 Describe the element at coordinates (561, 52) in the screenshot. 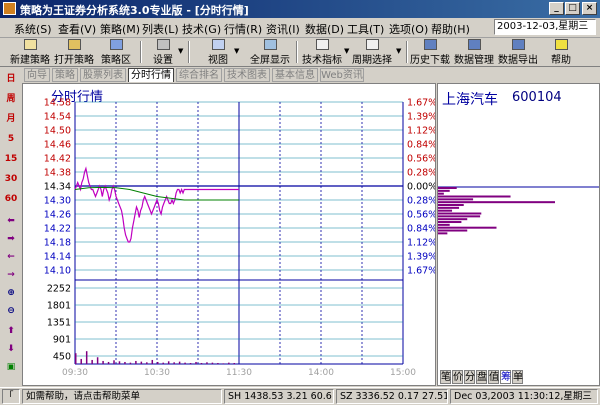

I see `help-button: 帮助` at that location.